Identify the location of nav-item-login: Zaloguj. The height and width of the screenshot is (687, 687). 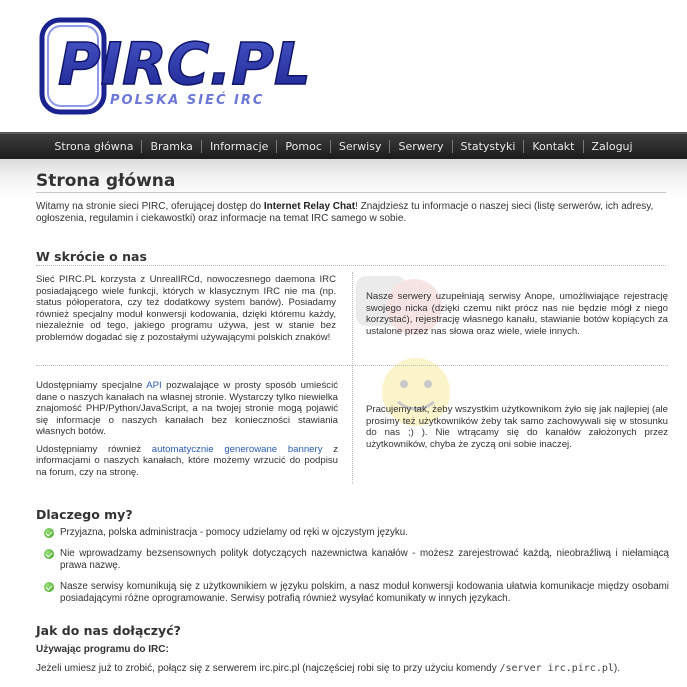
(612, 146).